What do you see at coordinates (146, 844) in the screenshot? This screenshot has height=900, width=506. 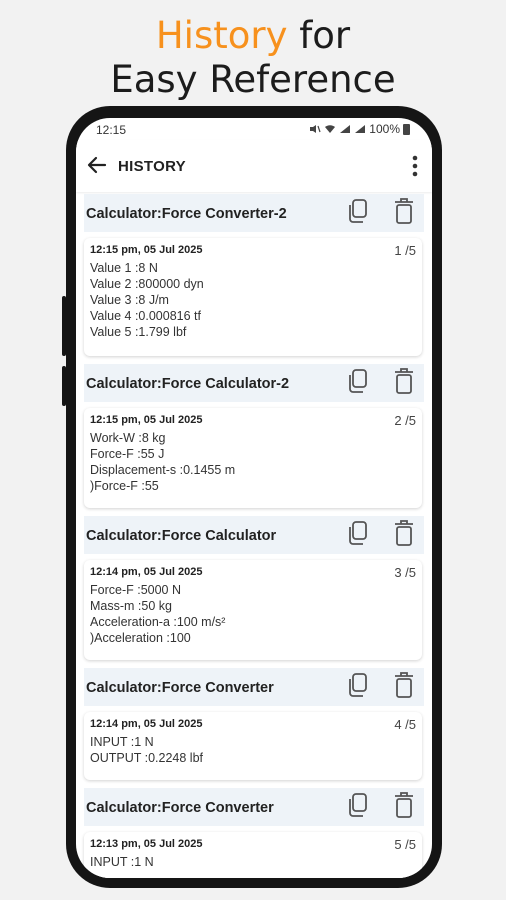 I see `entry-timestamp: 12:13 pm, 05 Jul 2025` at bounding box center [146, 844].